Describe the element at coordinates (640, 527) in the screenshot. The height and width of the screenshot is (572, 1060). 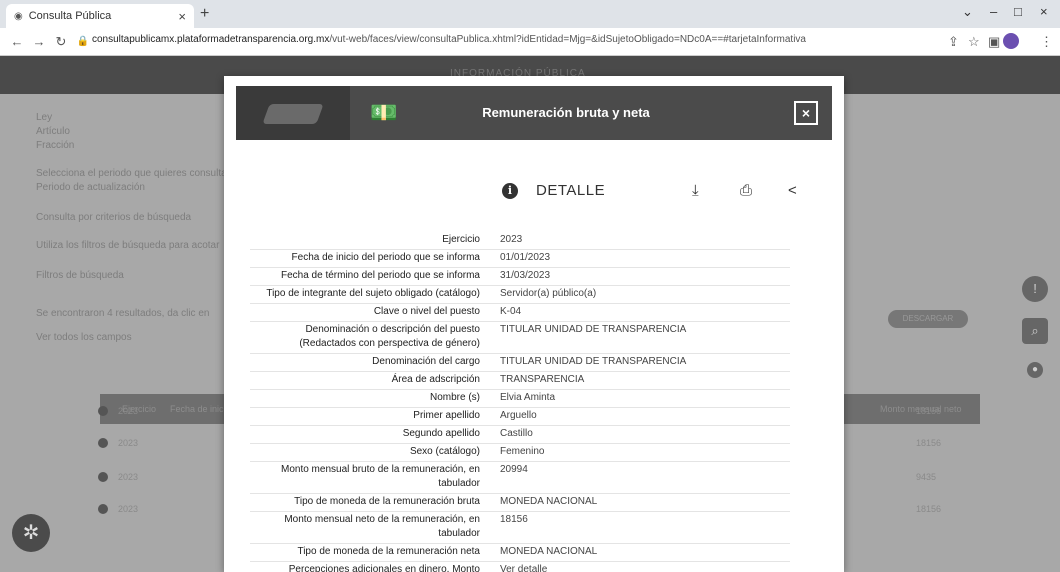
I see `detail-value: 18156` at that location.